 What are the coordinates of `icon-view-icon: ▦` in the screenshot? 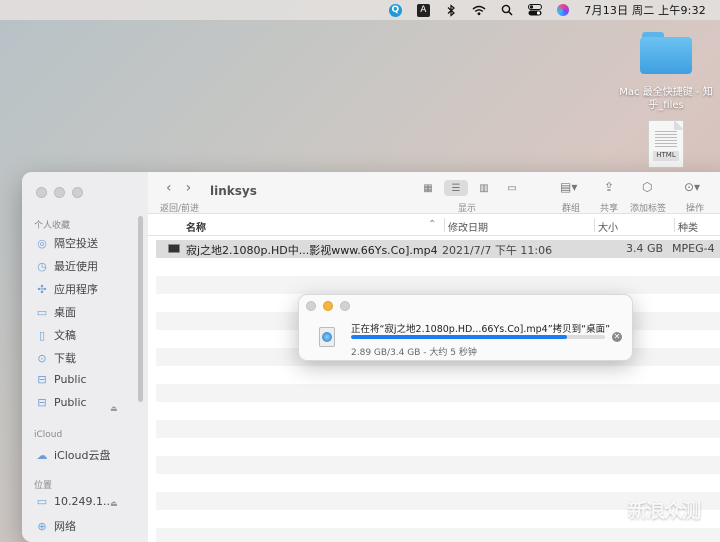 It's located at (428, 188).